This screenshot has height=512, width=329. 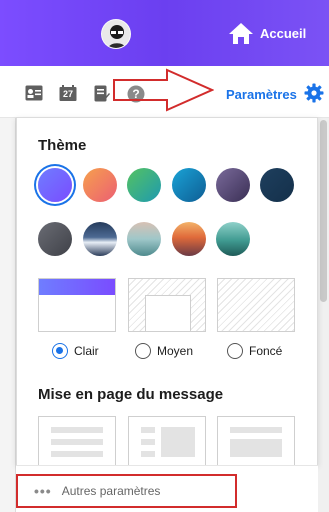 I want to click on calendar-icon: 27, so click(x=68, y=93).